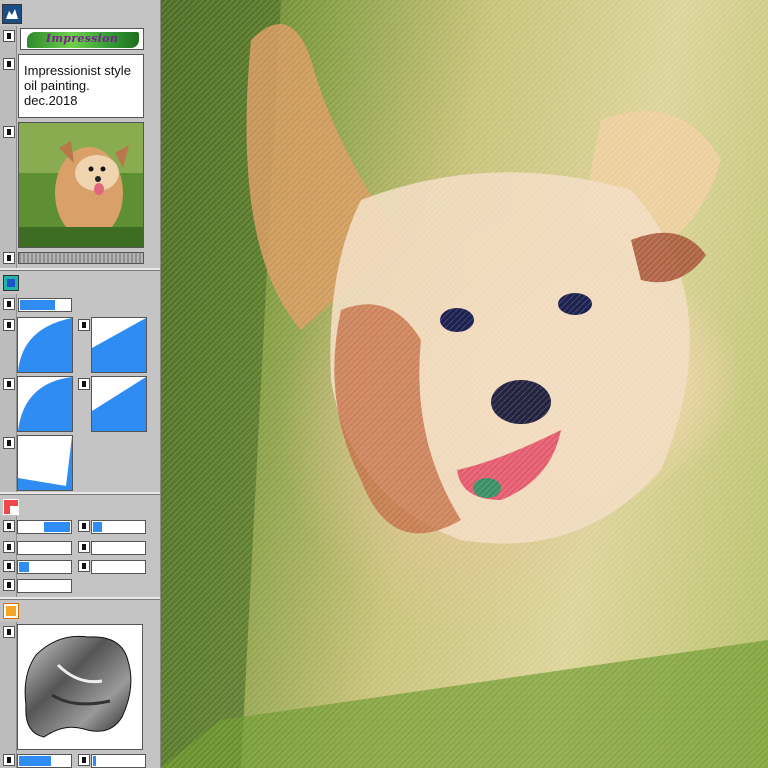 Image resolution: width=768 pixels, height=768 pixels. I want to click on texture-tool-icon, so click(9, 632).